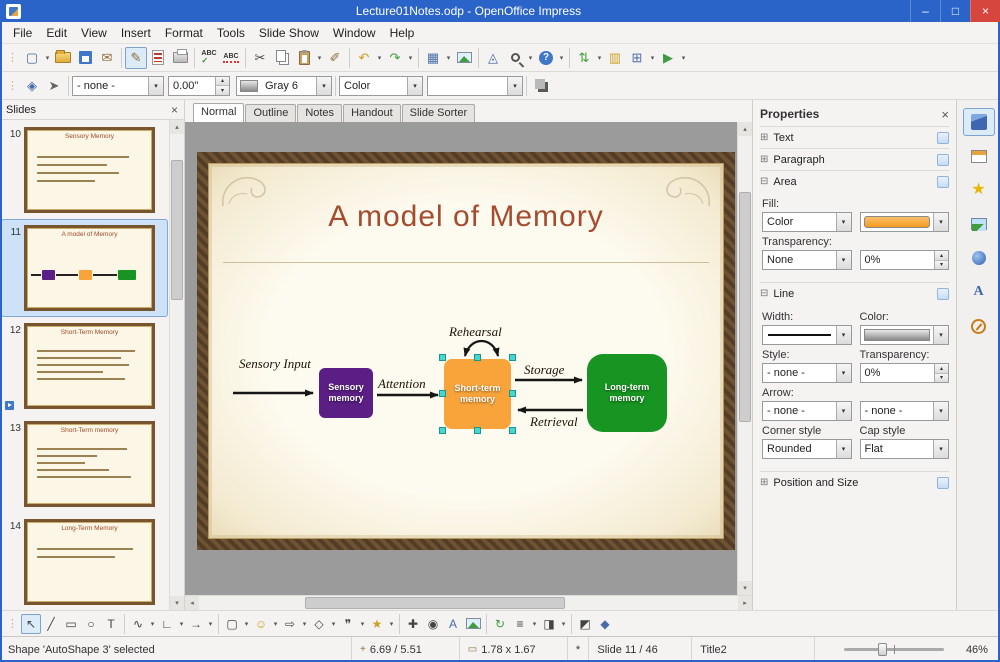 This screenshot has height=662, width=1000. I want to click on navigator-icon: ⇅, so click(584, 58).